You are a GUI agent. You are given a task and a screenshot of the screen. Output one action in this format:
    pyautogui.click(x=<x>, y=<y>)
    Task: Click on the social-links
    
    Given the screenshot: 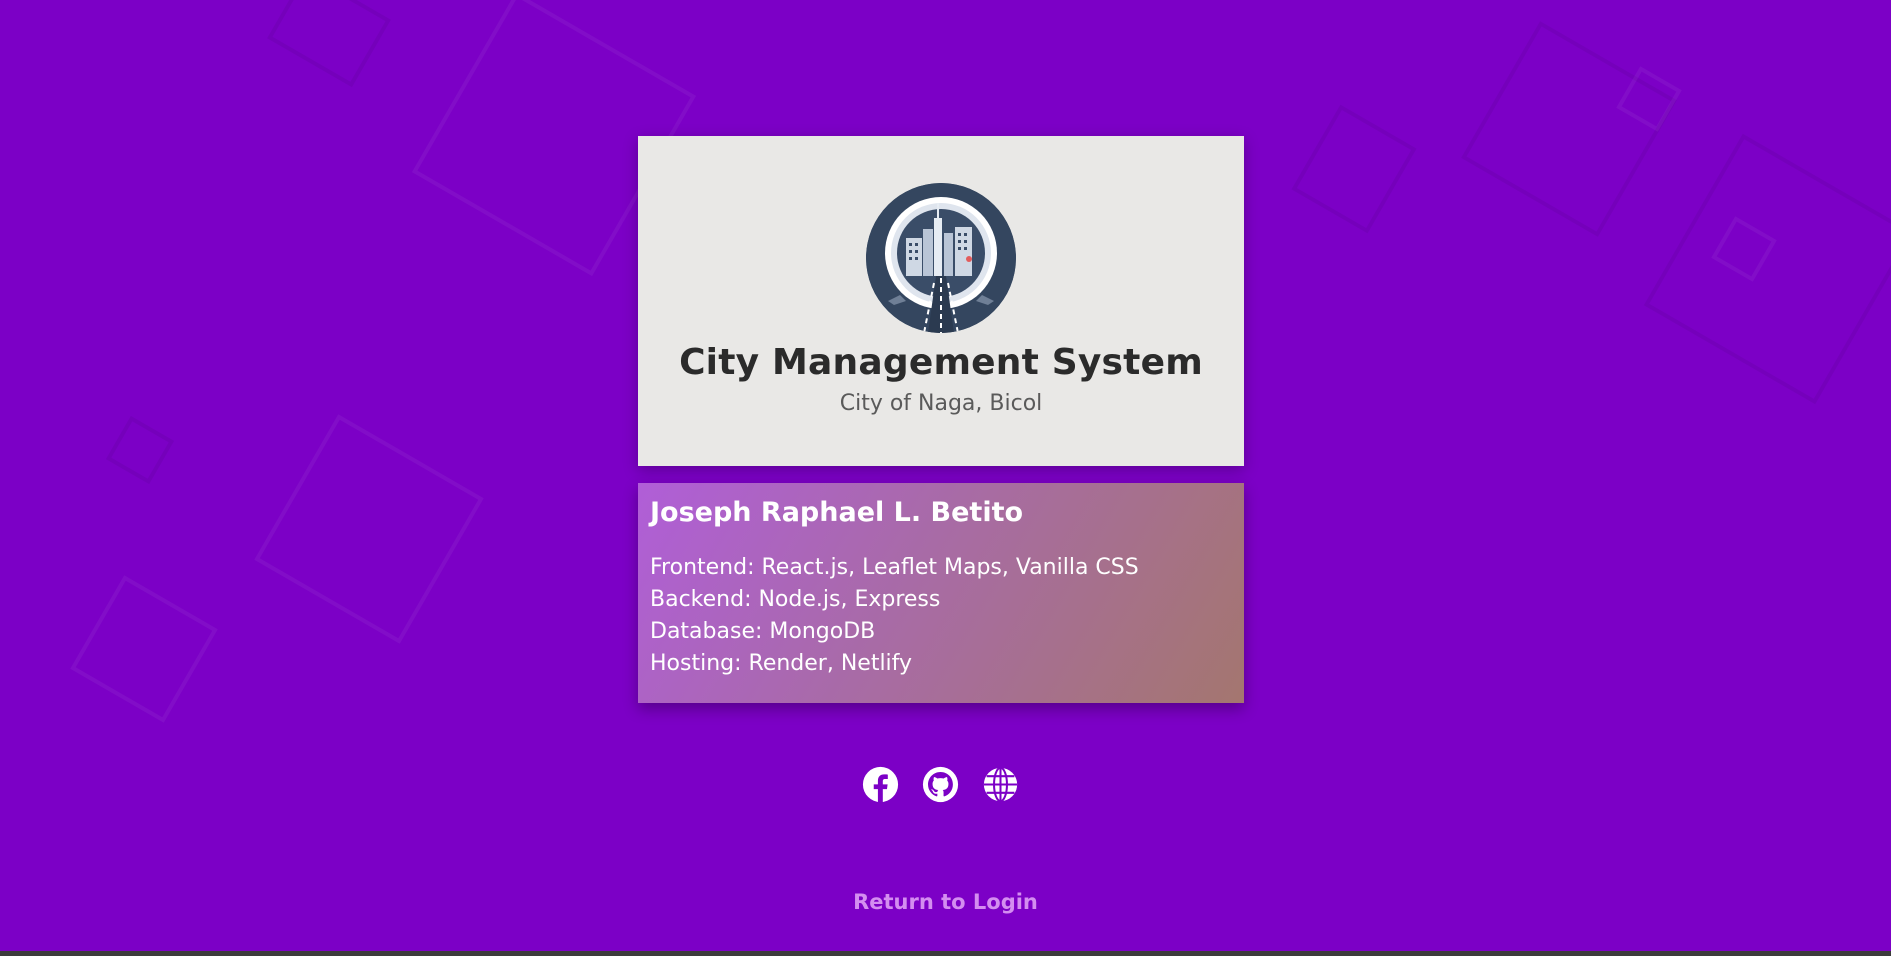 What is the action you would take?
    pyautogui.click(x=942, y=784)
    